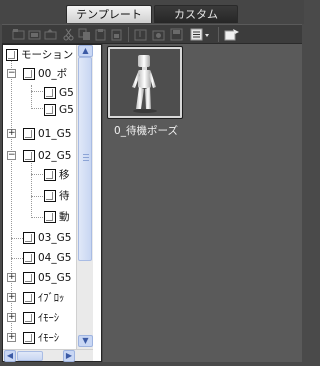 The image size is (320, 366). What do you see at coordinates (43, 297) in the screenshot?
I see `tree-item: ｲﾌﾞﾛｯ` at bounding box center [43, 297].